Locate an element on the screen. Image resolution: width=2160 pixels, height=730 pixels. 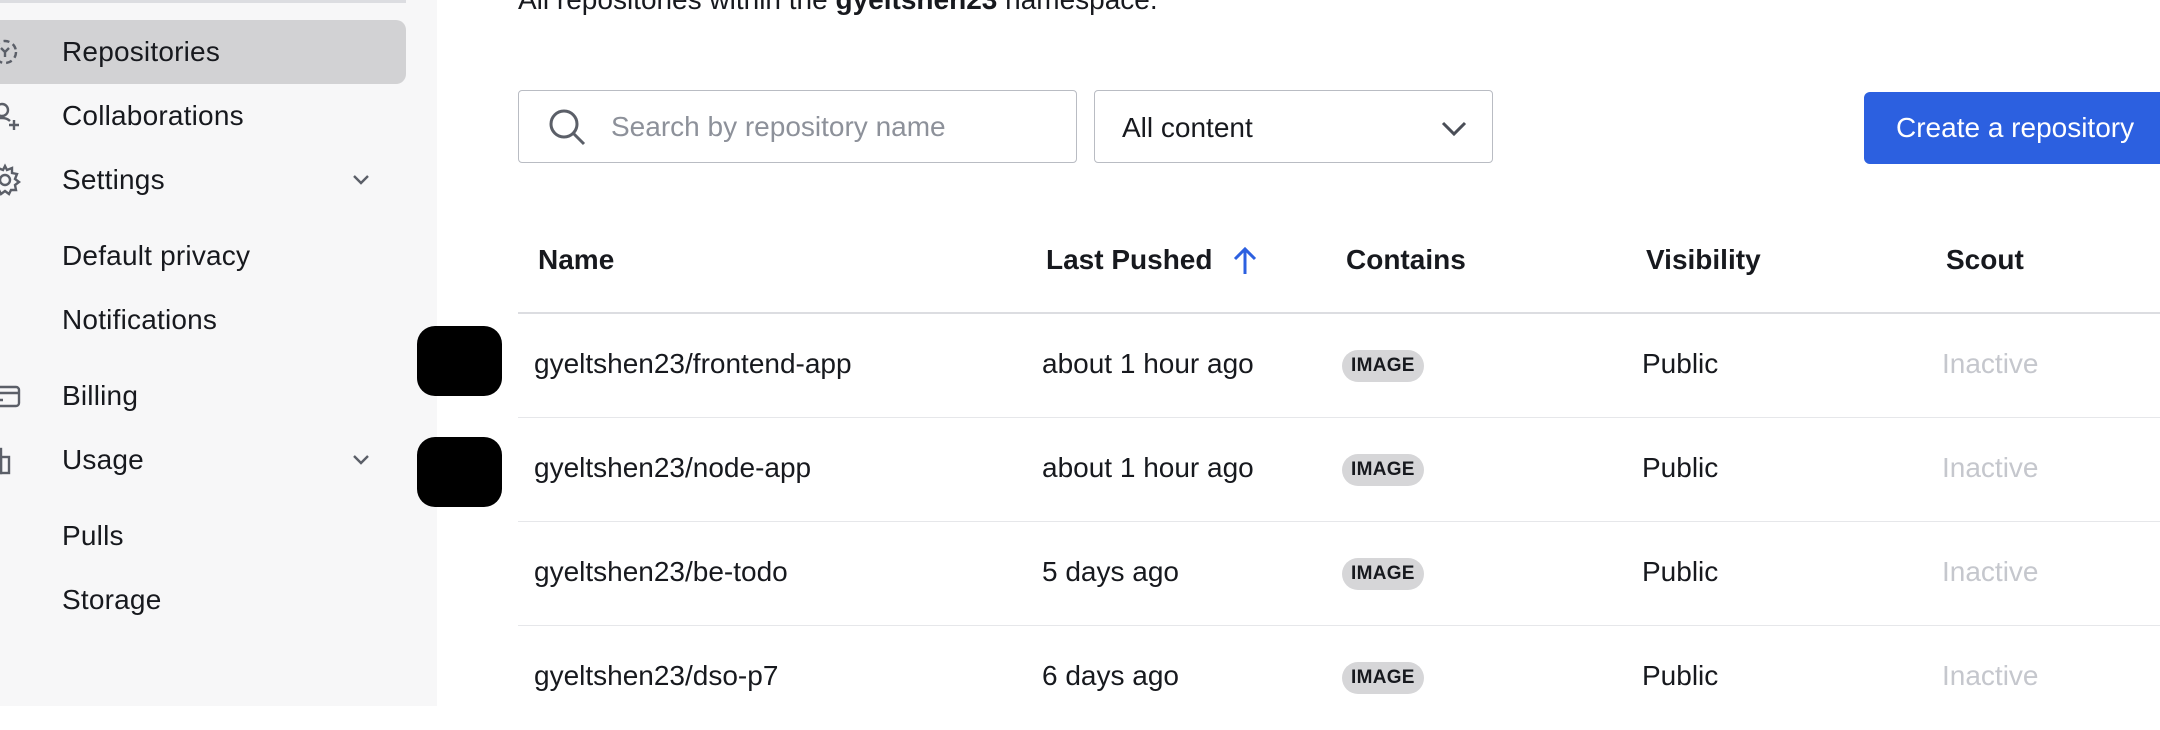
repository-name-link: gyeltshen23/frontend-app is located at coordinates (693, 364).